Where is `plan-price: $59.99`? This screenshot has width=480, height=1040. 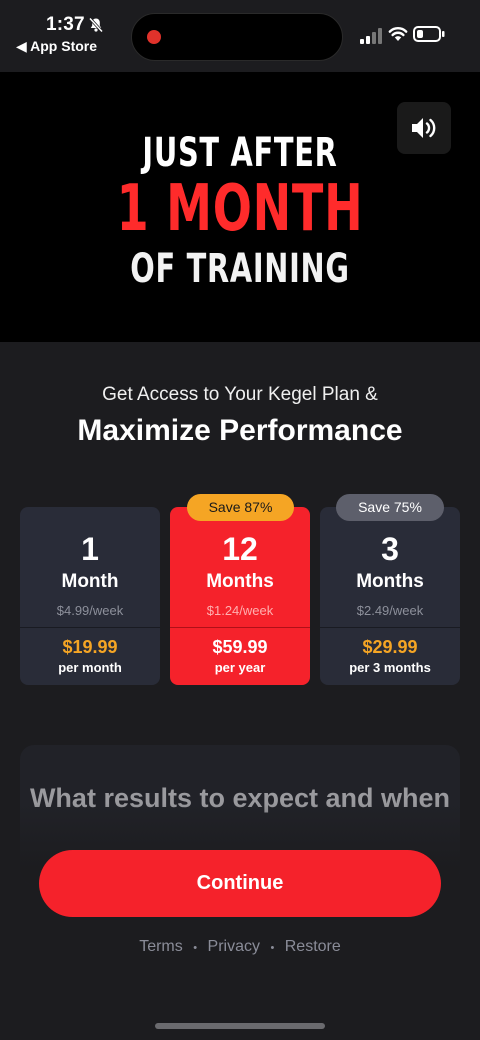 plan-price: $59.99 is located at coordinates (240, 647).